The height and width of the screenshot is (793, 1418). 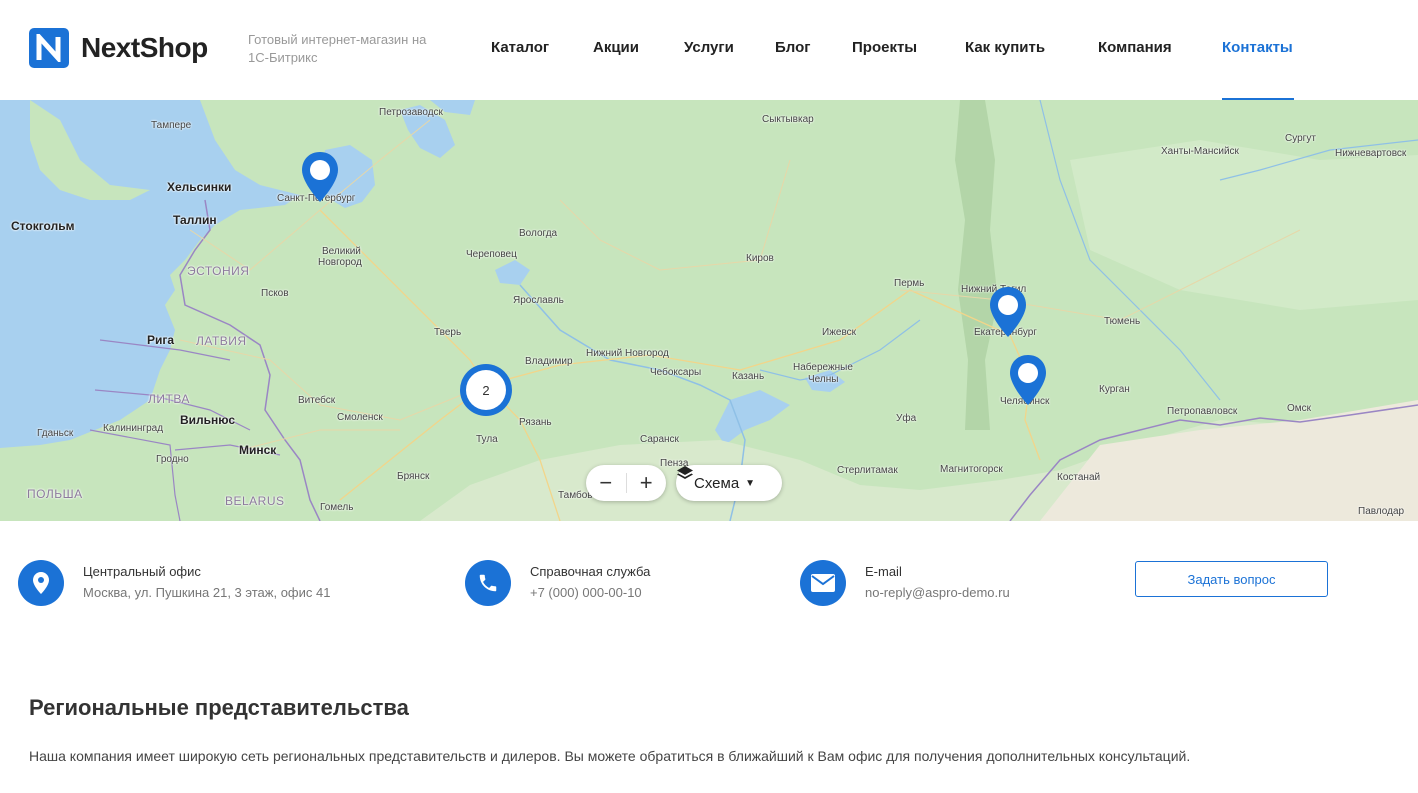 I want to click on logo-n-icon, so click(x=49, y=48).